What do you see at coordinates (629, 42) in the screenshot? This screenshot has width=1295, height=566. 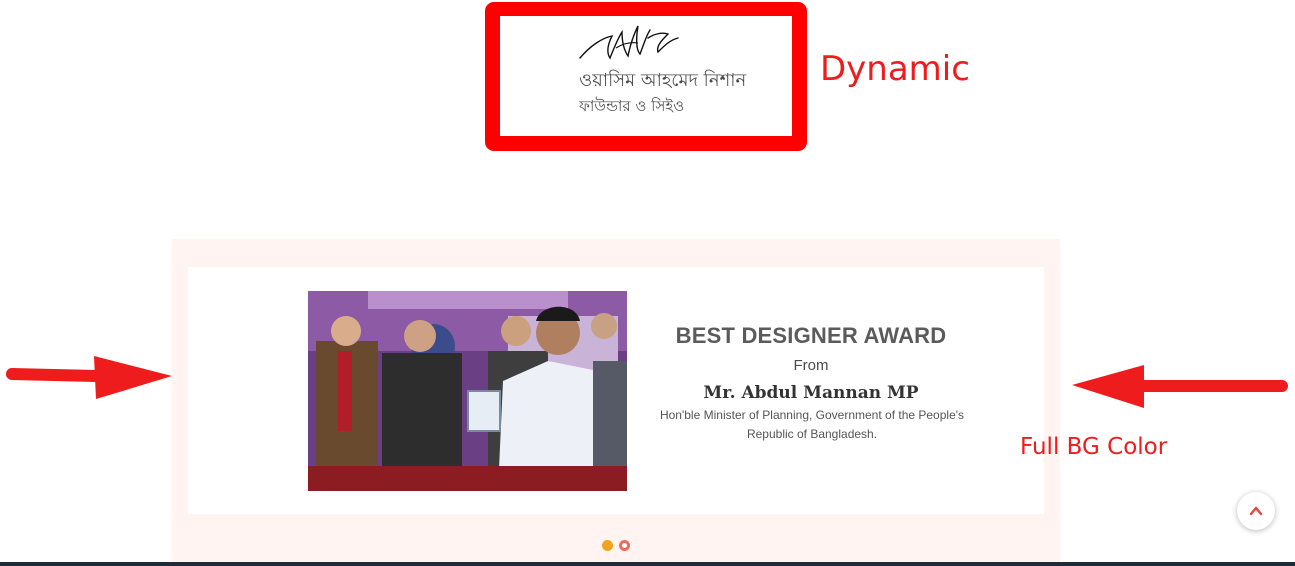 I see `handwritten-signature` at bounding box center [629, 42].